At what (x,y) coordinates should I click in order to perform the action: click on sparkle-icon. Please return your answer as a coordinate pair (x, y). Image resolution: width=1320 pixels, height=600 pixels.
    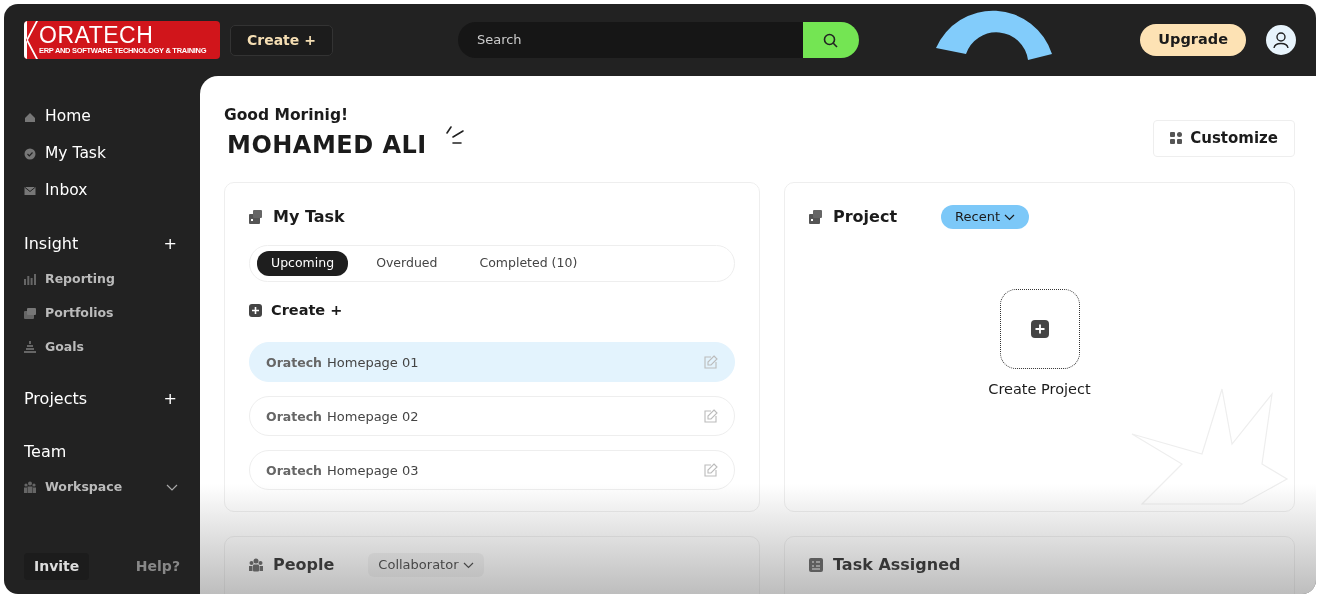
    Looking at the image, I should click on (454, 135).